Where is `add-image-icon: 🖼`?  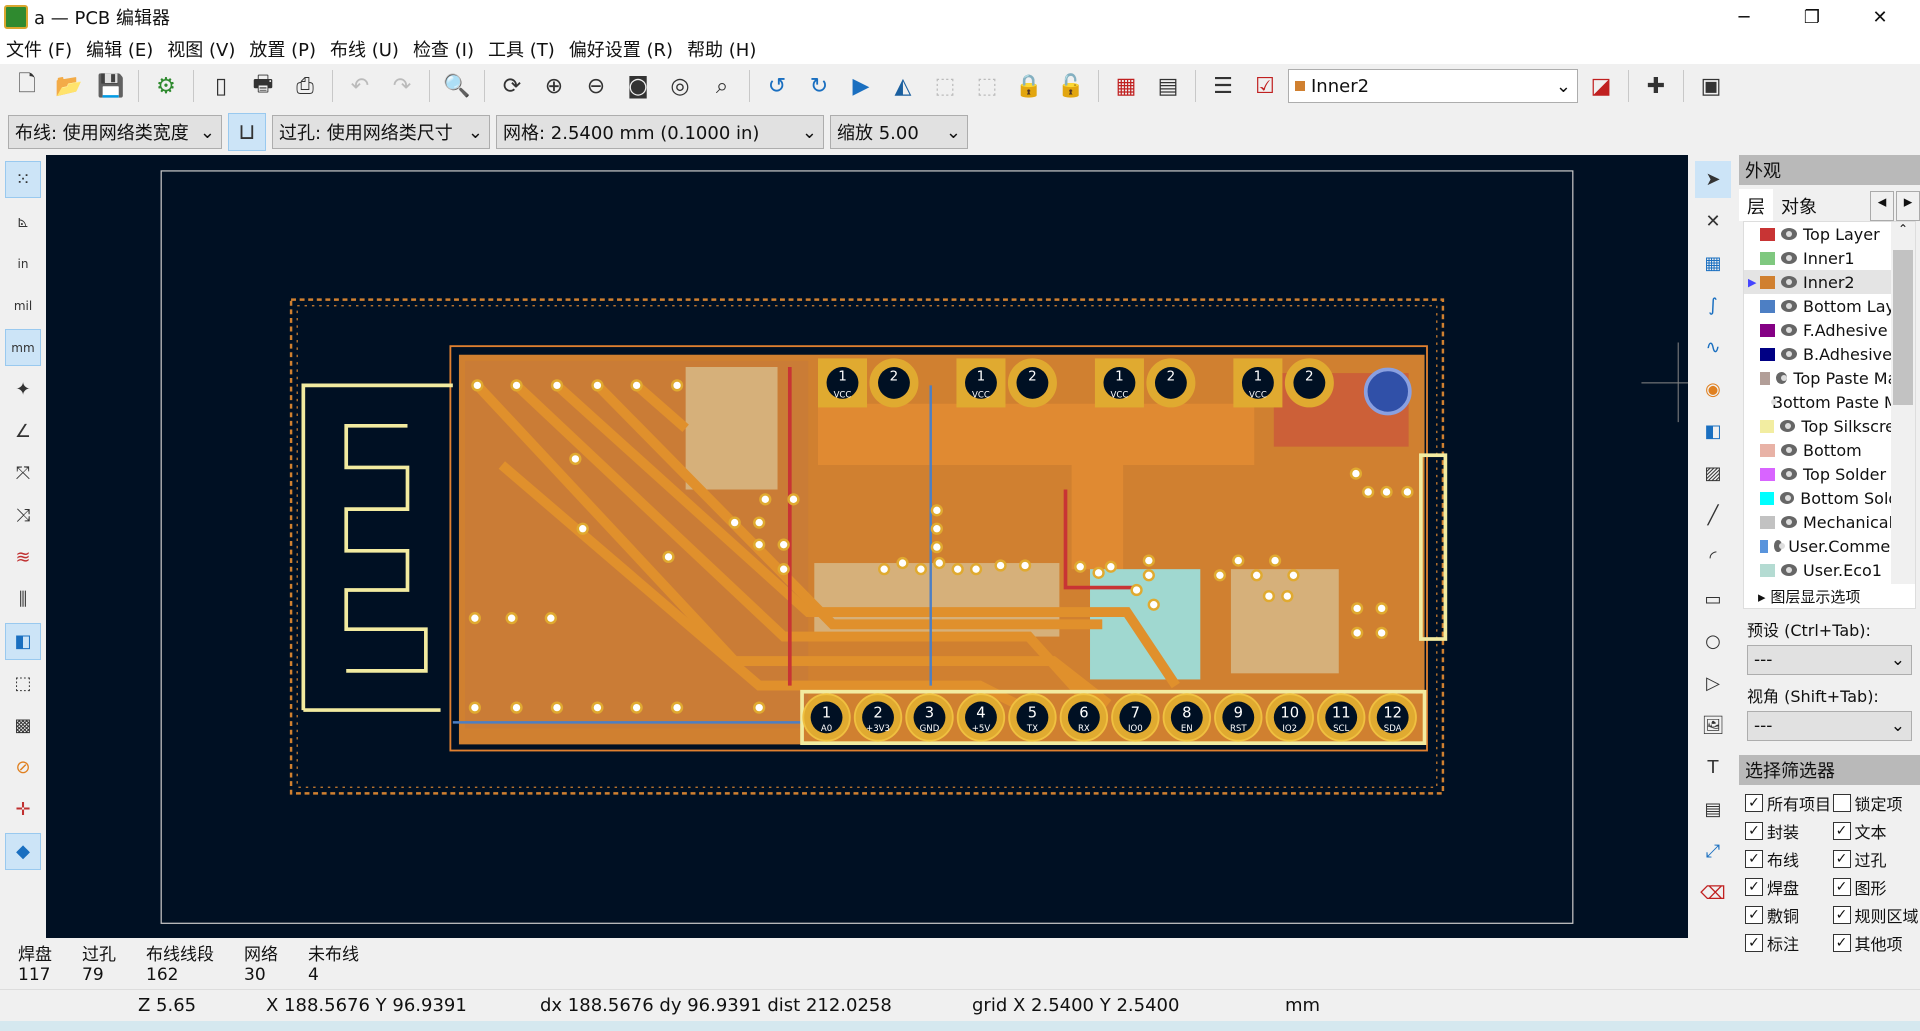
add-image-icon: 🖼 is located at coordinates (1713, 725).